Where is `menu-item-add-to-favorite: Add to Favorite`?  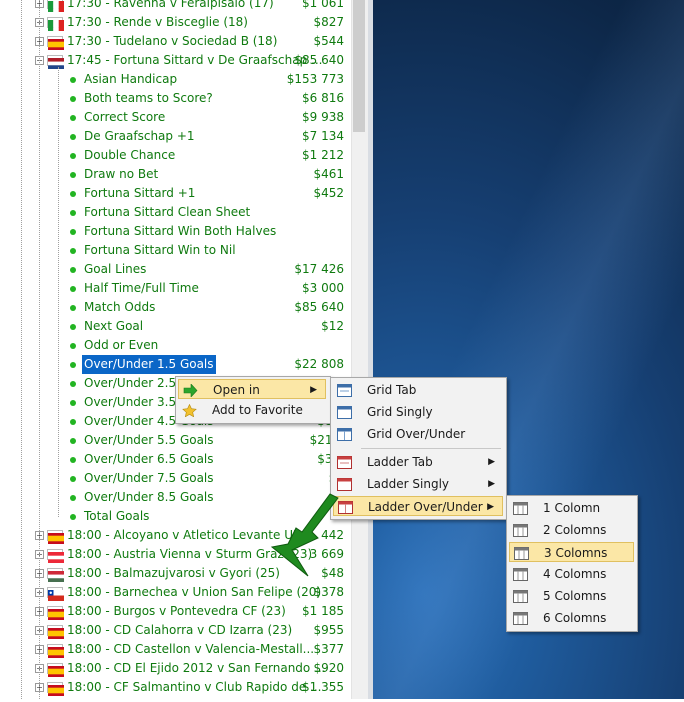
menu-item-add-to-favorite: Add to Favorite is located at coordinates (252, 410).